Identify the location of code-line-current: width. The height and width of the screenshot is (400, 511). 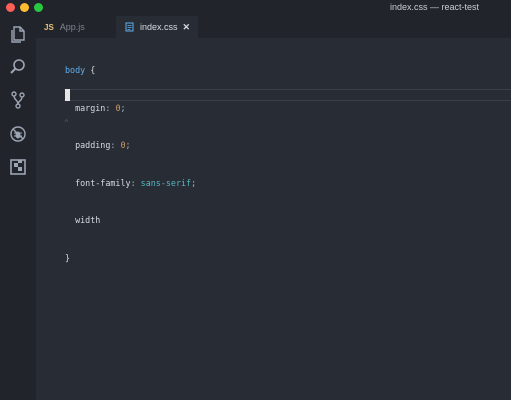
(130, 220).